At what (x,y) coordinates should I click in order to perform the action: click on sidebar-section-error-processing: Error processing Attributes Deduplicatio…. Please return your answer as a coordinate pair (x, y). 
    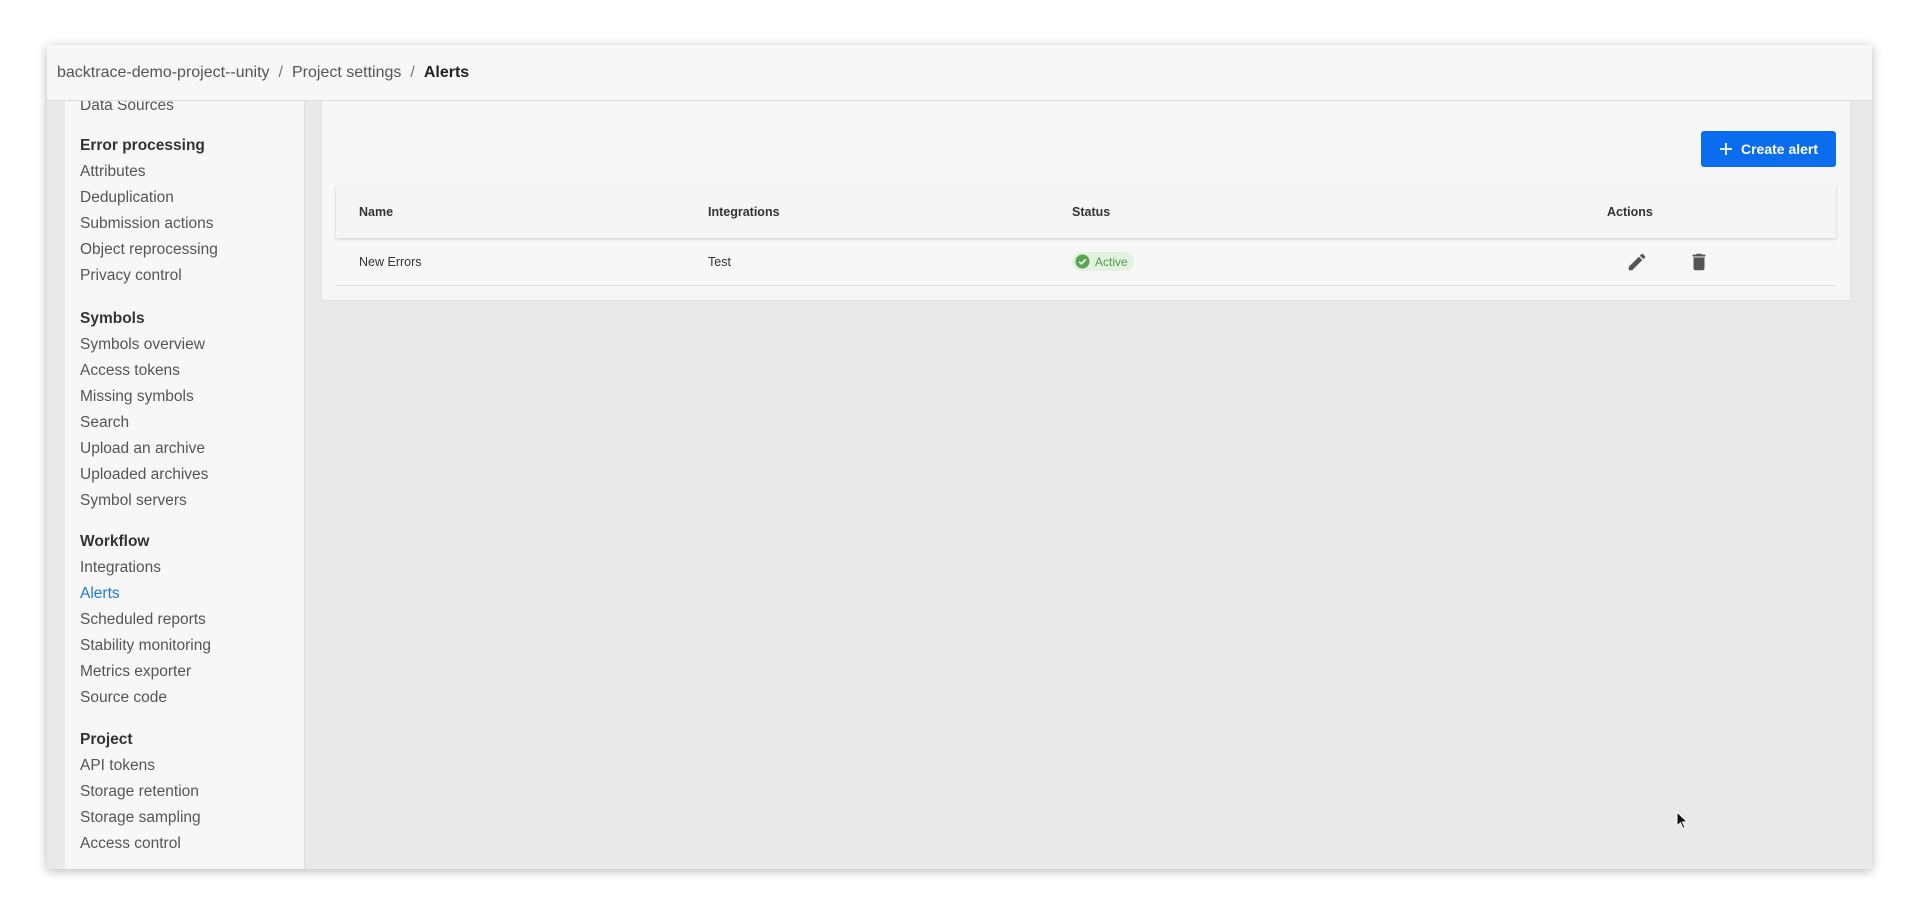
    Looking at the image, I should click on (149, 211).